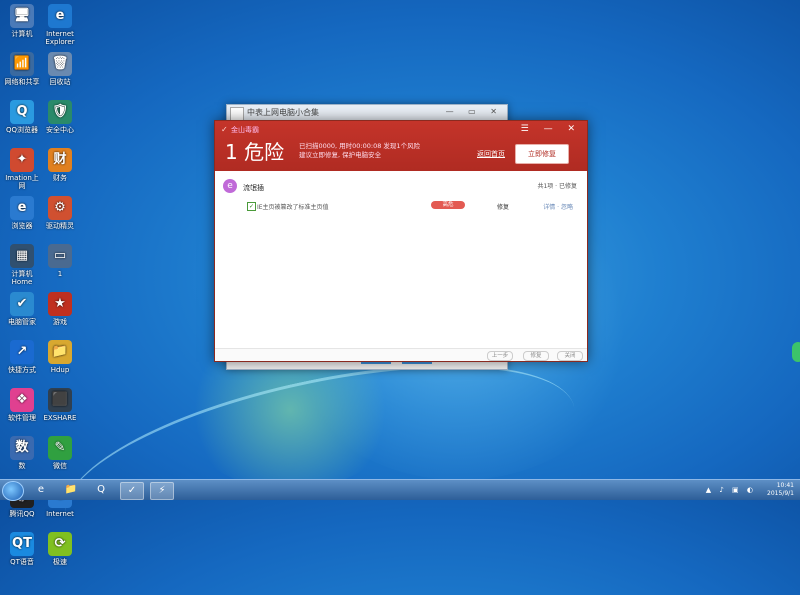 This screenshot has height=595, width=800. I want to click on background-window-title: 中表上网电脑小合集, so click(283, 112).